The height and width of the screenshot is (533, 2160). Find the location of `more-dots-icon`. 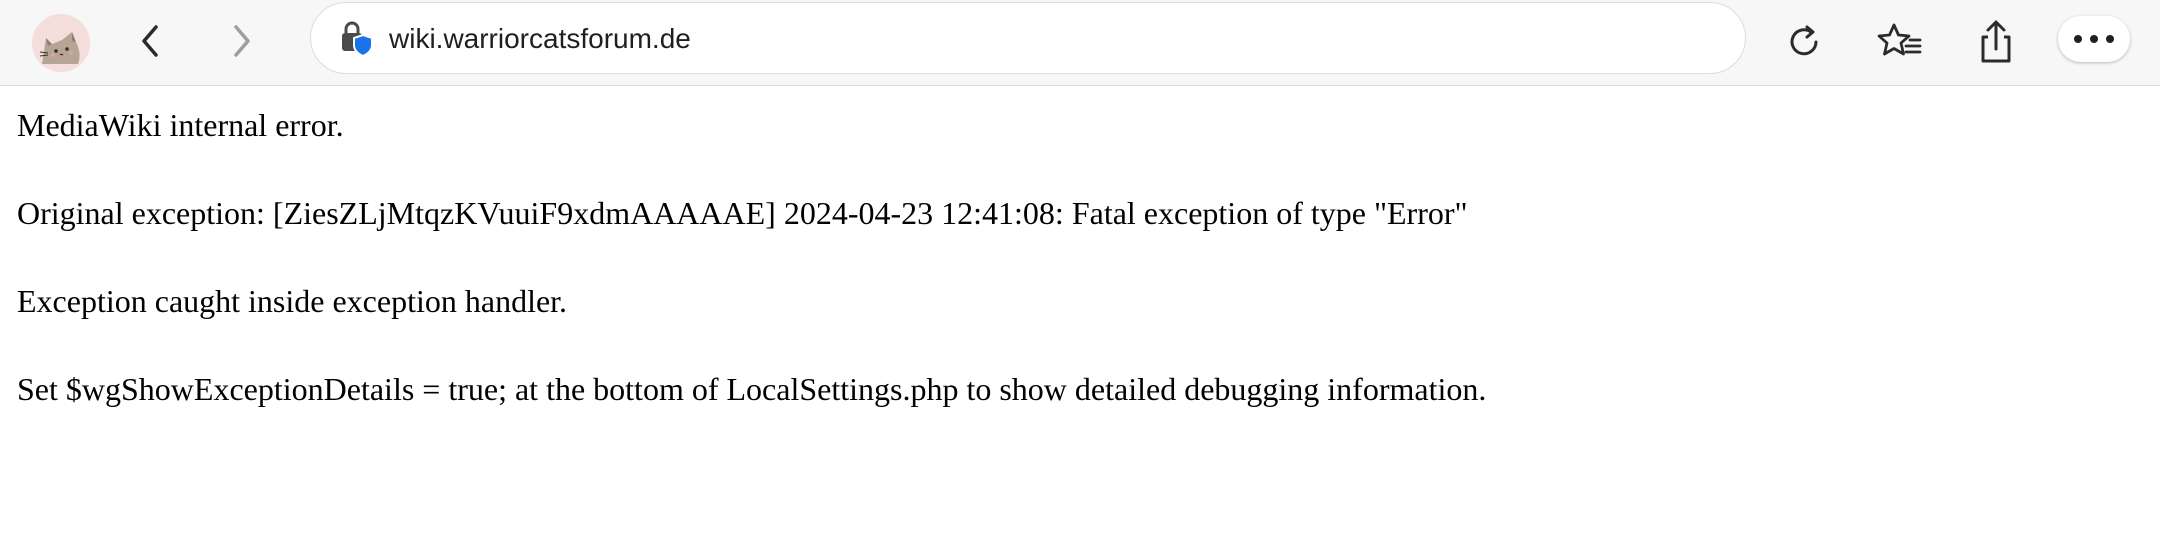

more-dots-icon is located at coordinates (2094, 39).